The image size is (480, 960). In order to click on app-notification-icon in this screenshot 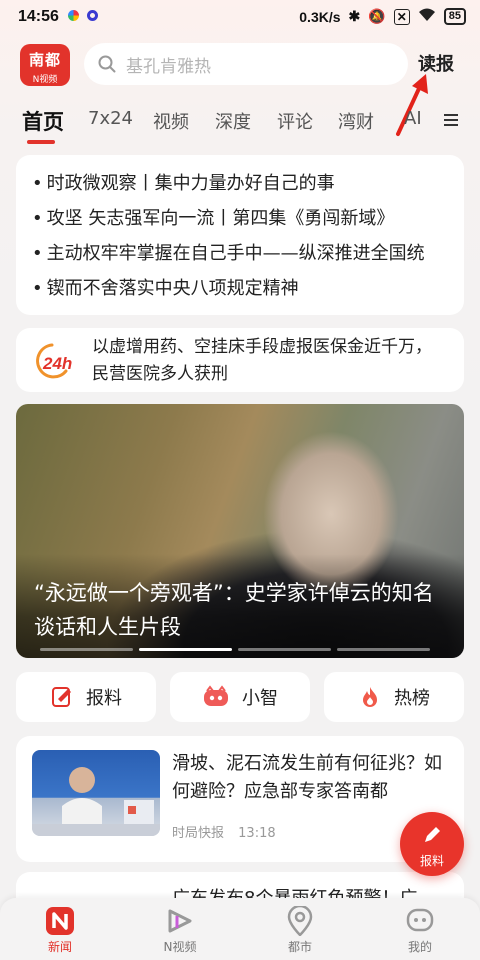, I will do `click(73, 15)`.